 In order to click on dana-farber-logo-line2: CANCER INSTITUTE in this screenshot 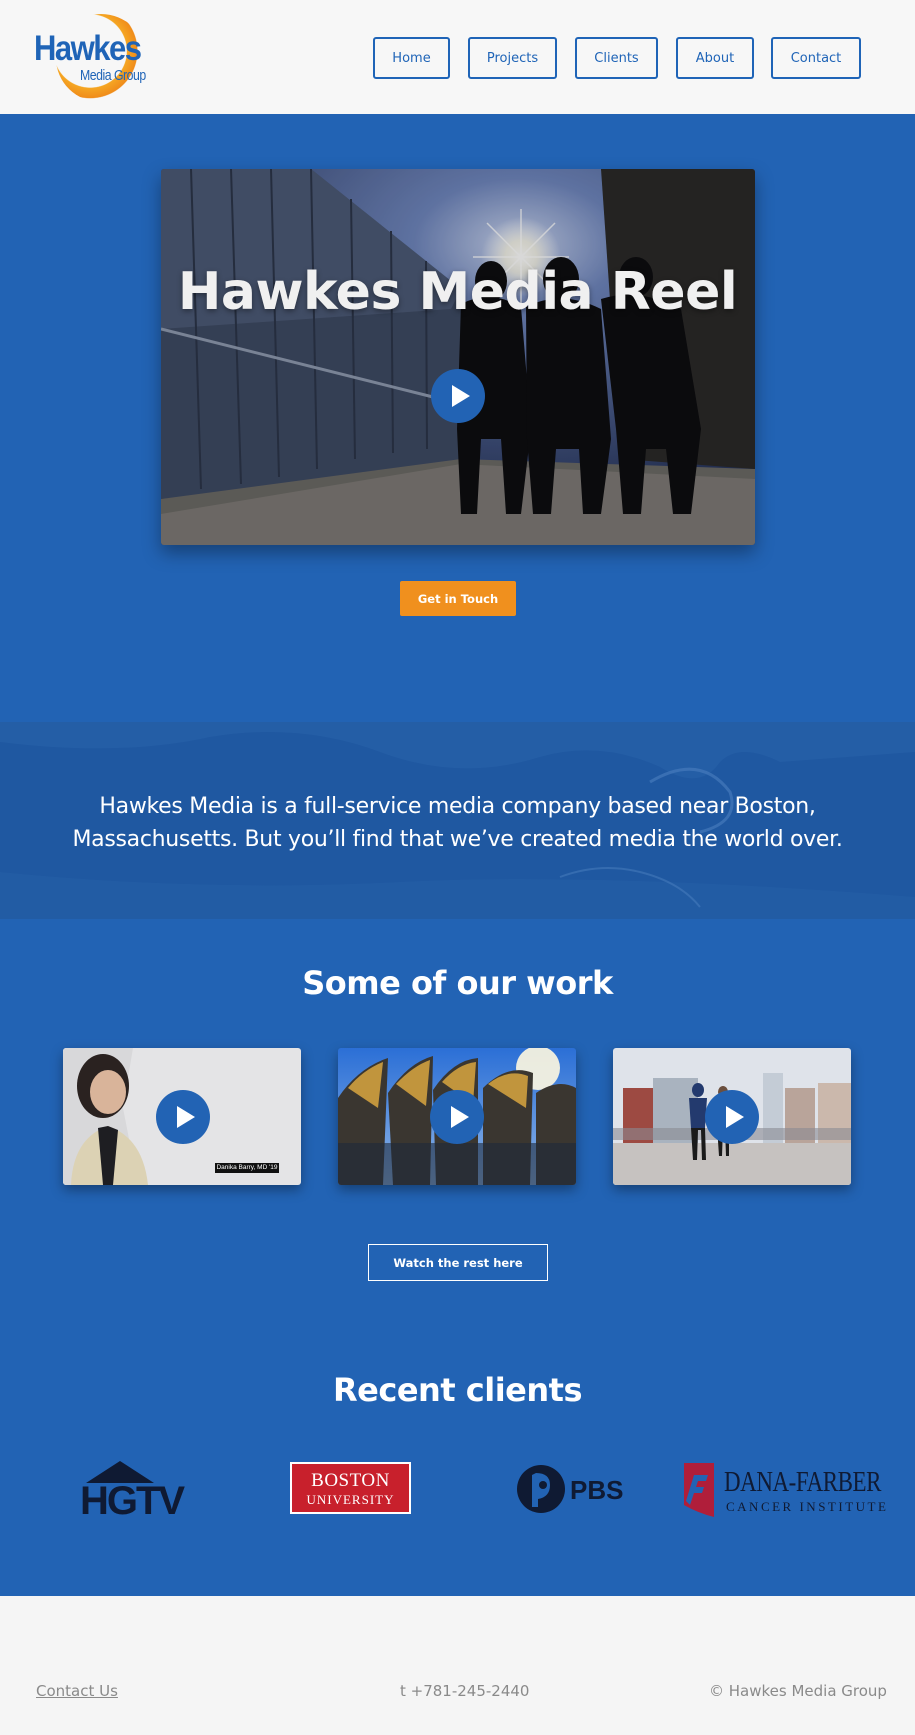, I will do `click(807, 1506)`.